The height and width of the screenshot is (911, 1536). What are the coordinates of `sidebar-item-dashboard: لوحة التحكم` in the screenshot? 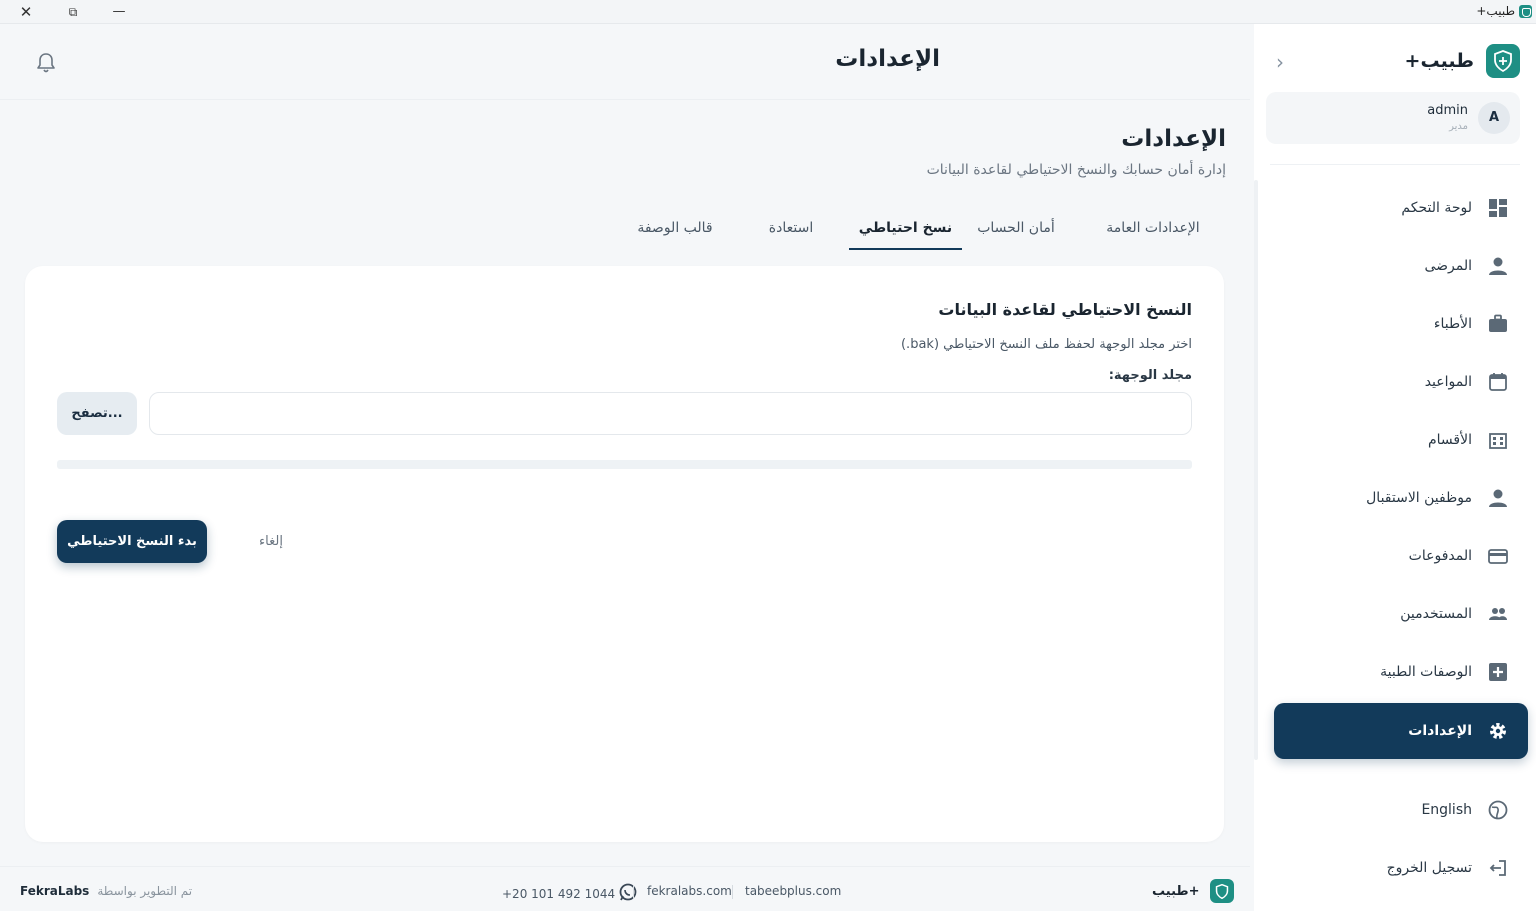 It's located at (1401, 208).